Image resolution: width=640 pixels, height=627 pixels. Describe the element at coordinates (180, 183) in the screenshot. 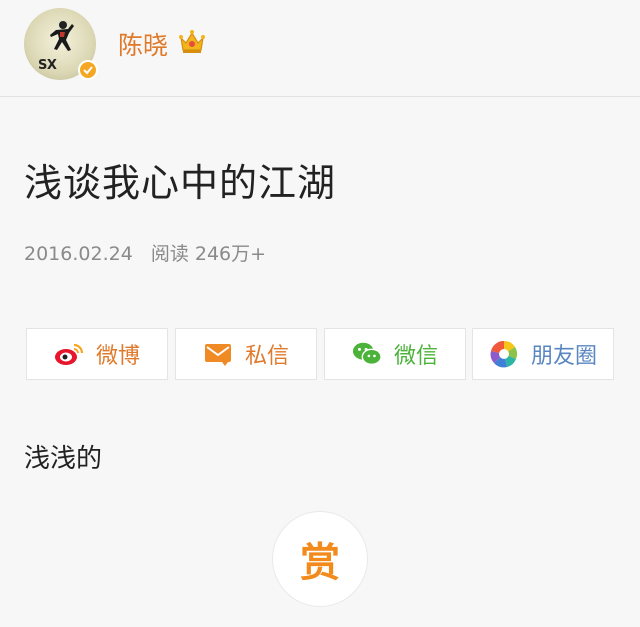

I see `article-title: 浅谈我心中的江湖` at that location.